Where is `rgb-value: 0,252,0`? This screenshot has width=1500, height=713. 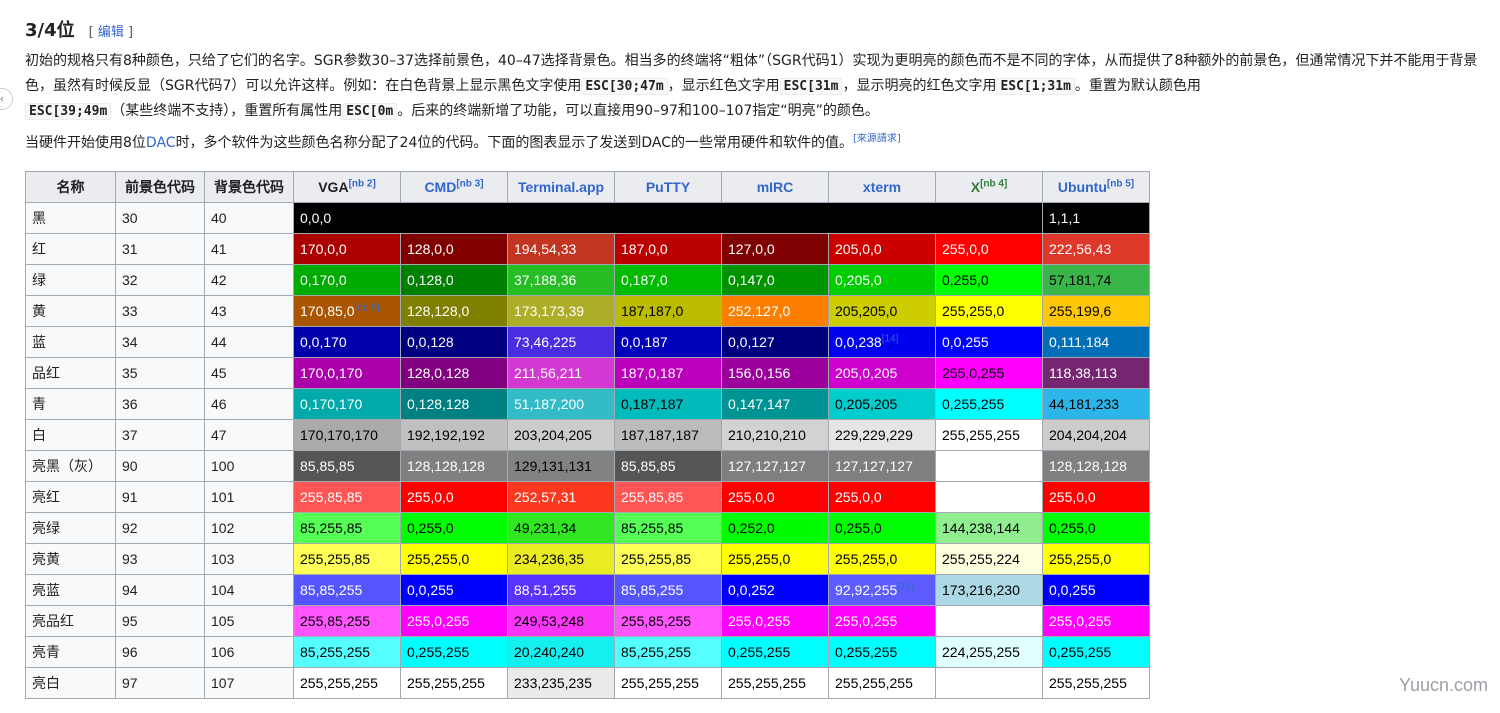
rgb-value: 0,252,0 is located at coordinates (751, 528).